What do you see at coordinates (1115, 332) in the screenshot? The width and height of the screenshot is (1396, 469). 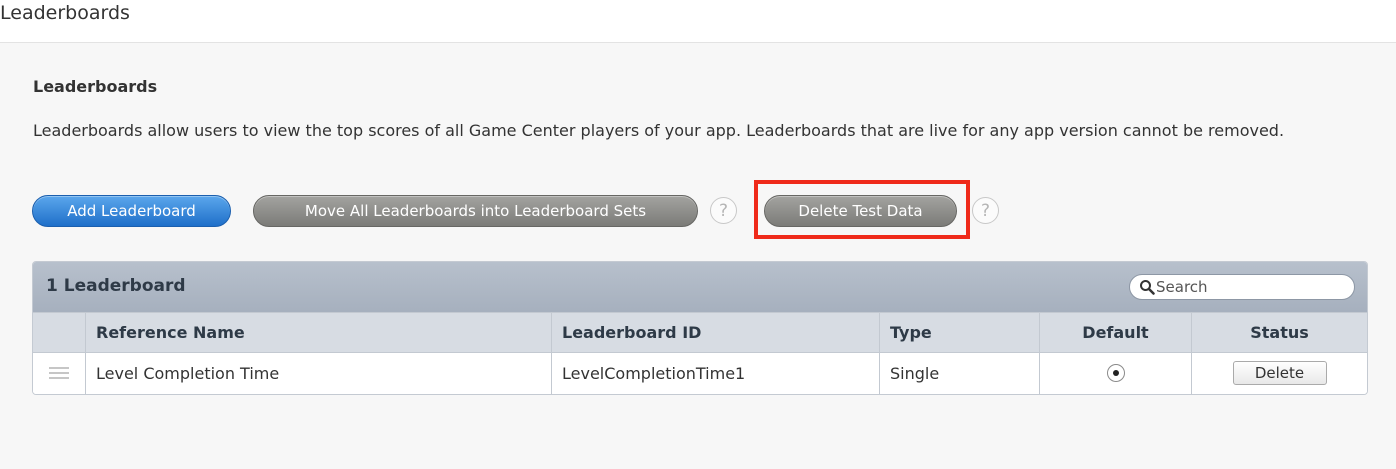 I see `column-header-default: Default` at bounding box center [1115, 332].